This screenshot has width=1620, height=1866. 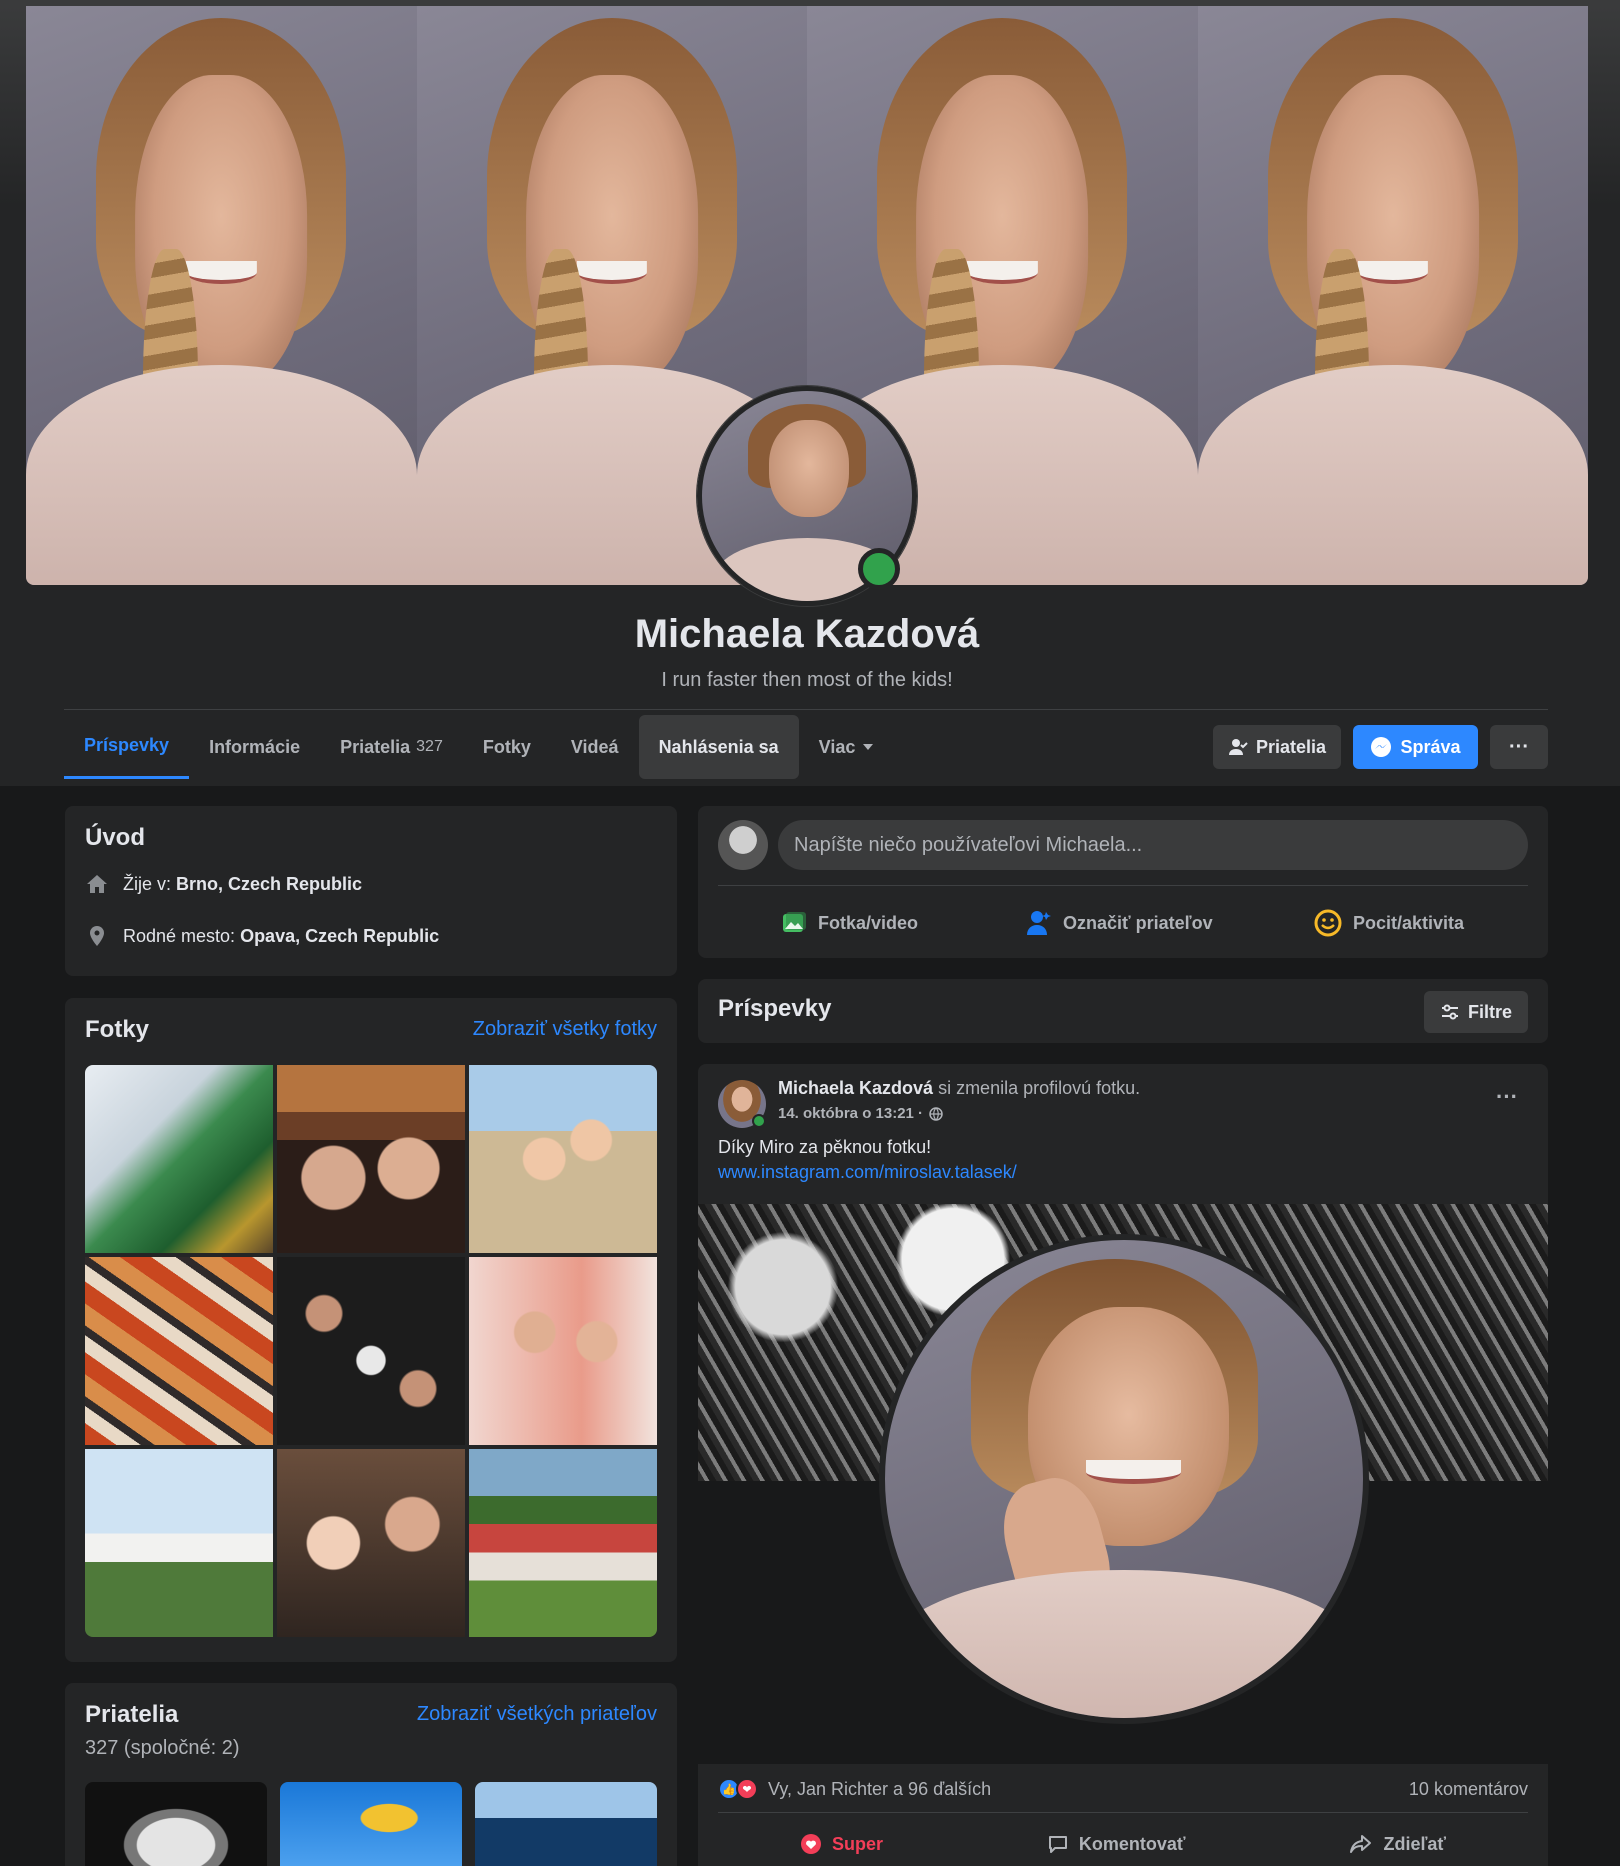 I want to click on current-user-avatar, so click(x=743, y=845).